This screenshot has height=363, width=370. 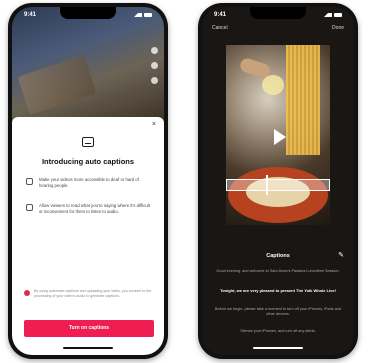 I want to click on like-icon, so click(x=154, y=50).